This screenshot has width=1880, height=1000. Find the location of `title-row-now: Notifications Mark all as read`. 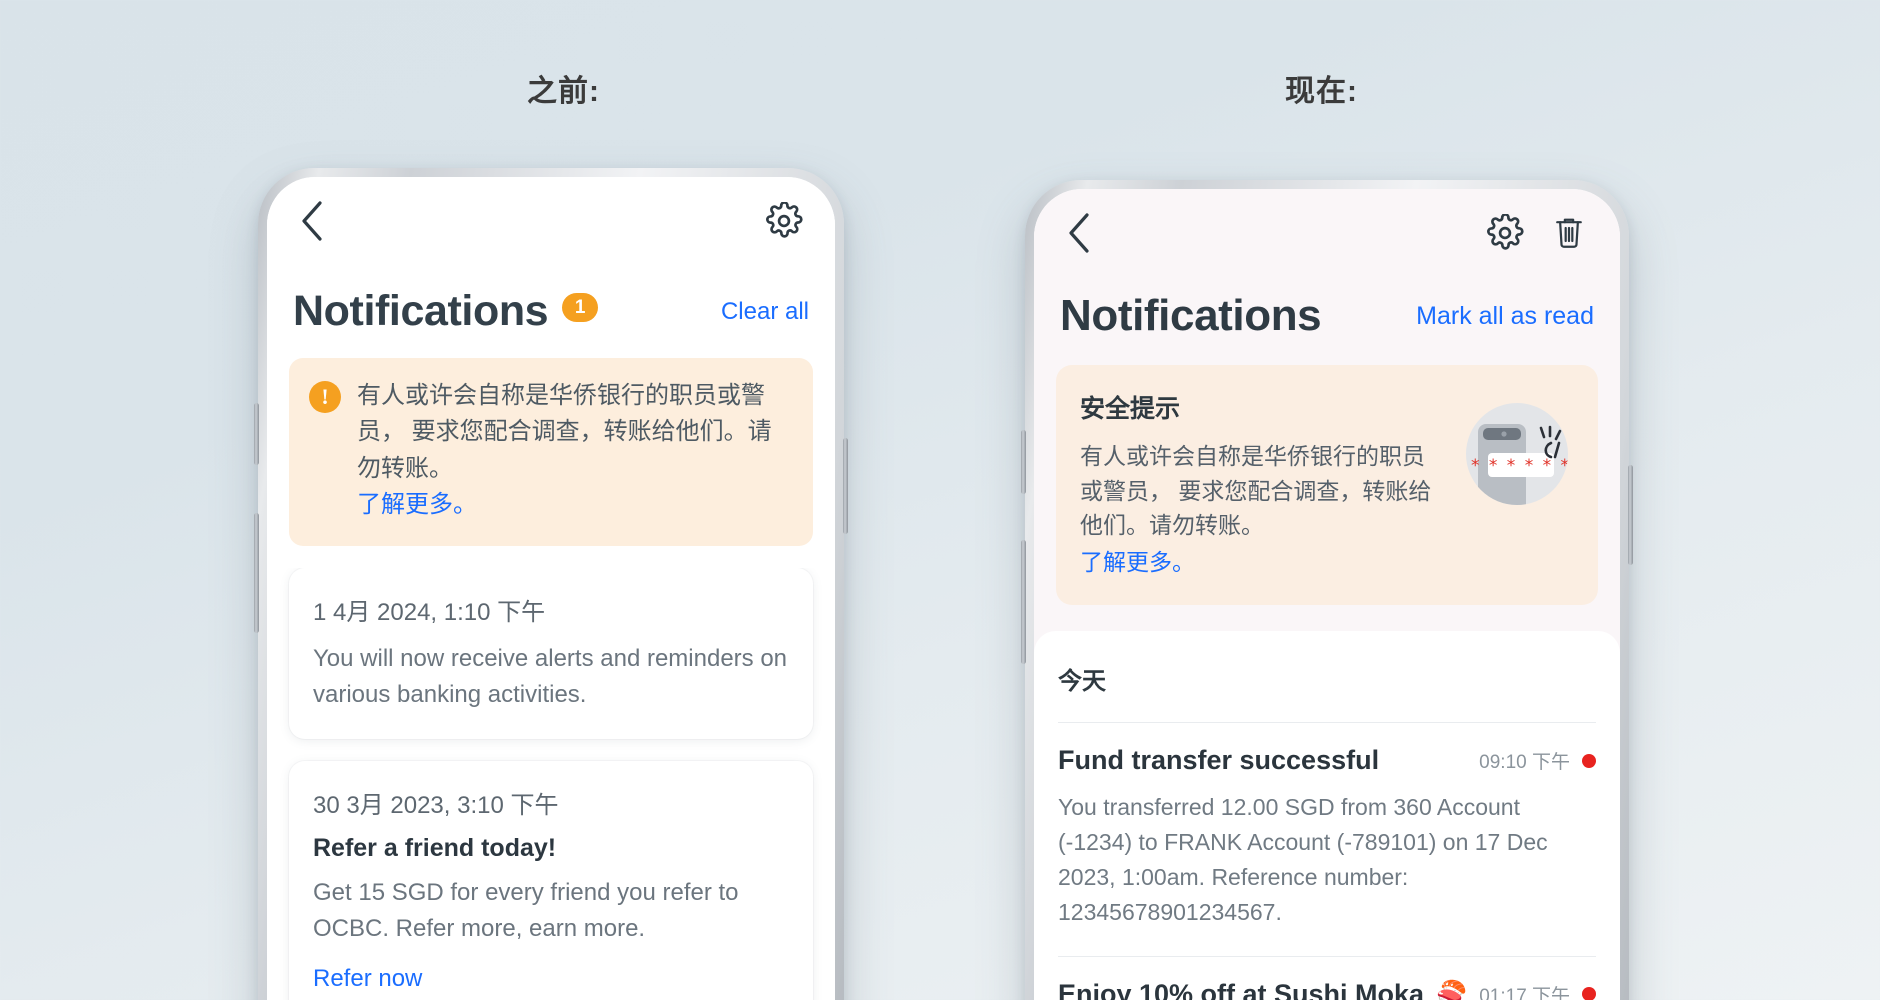

title-row-now: Notifications Mark all as read is located at coordinates (1327, 316).